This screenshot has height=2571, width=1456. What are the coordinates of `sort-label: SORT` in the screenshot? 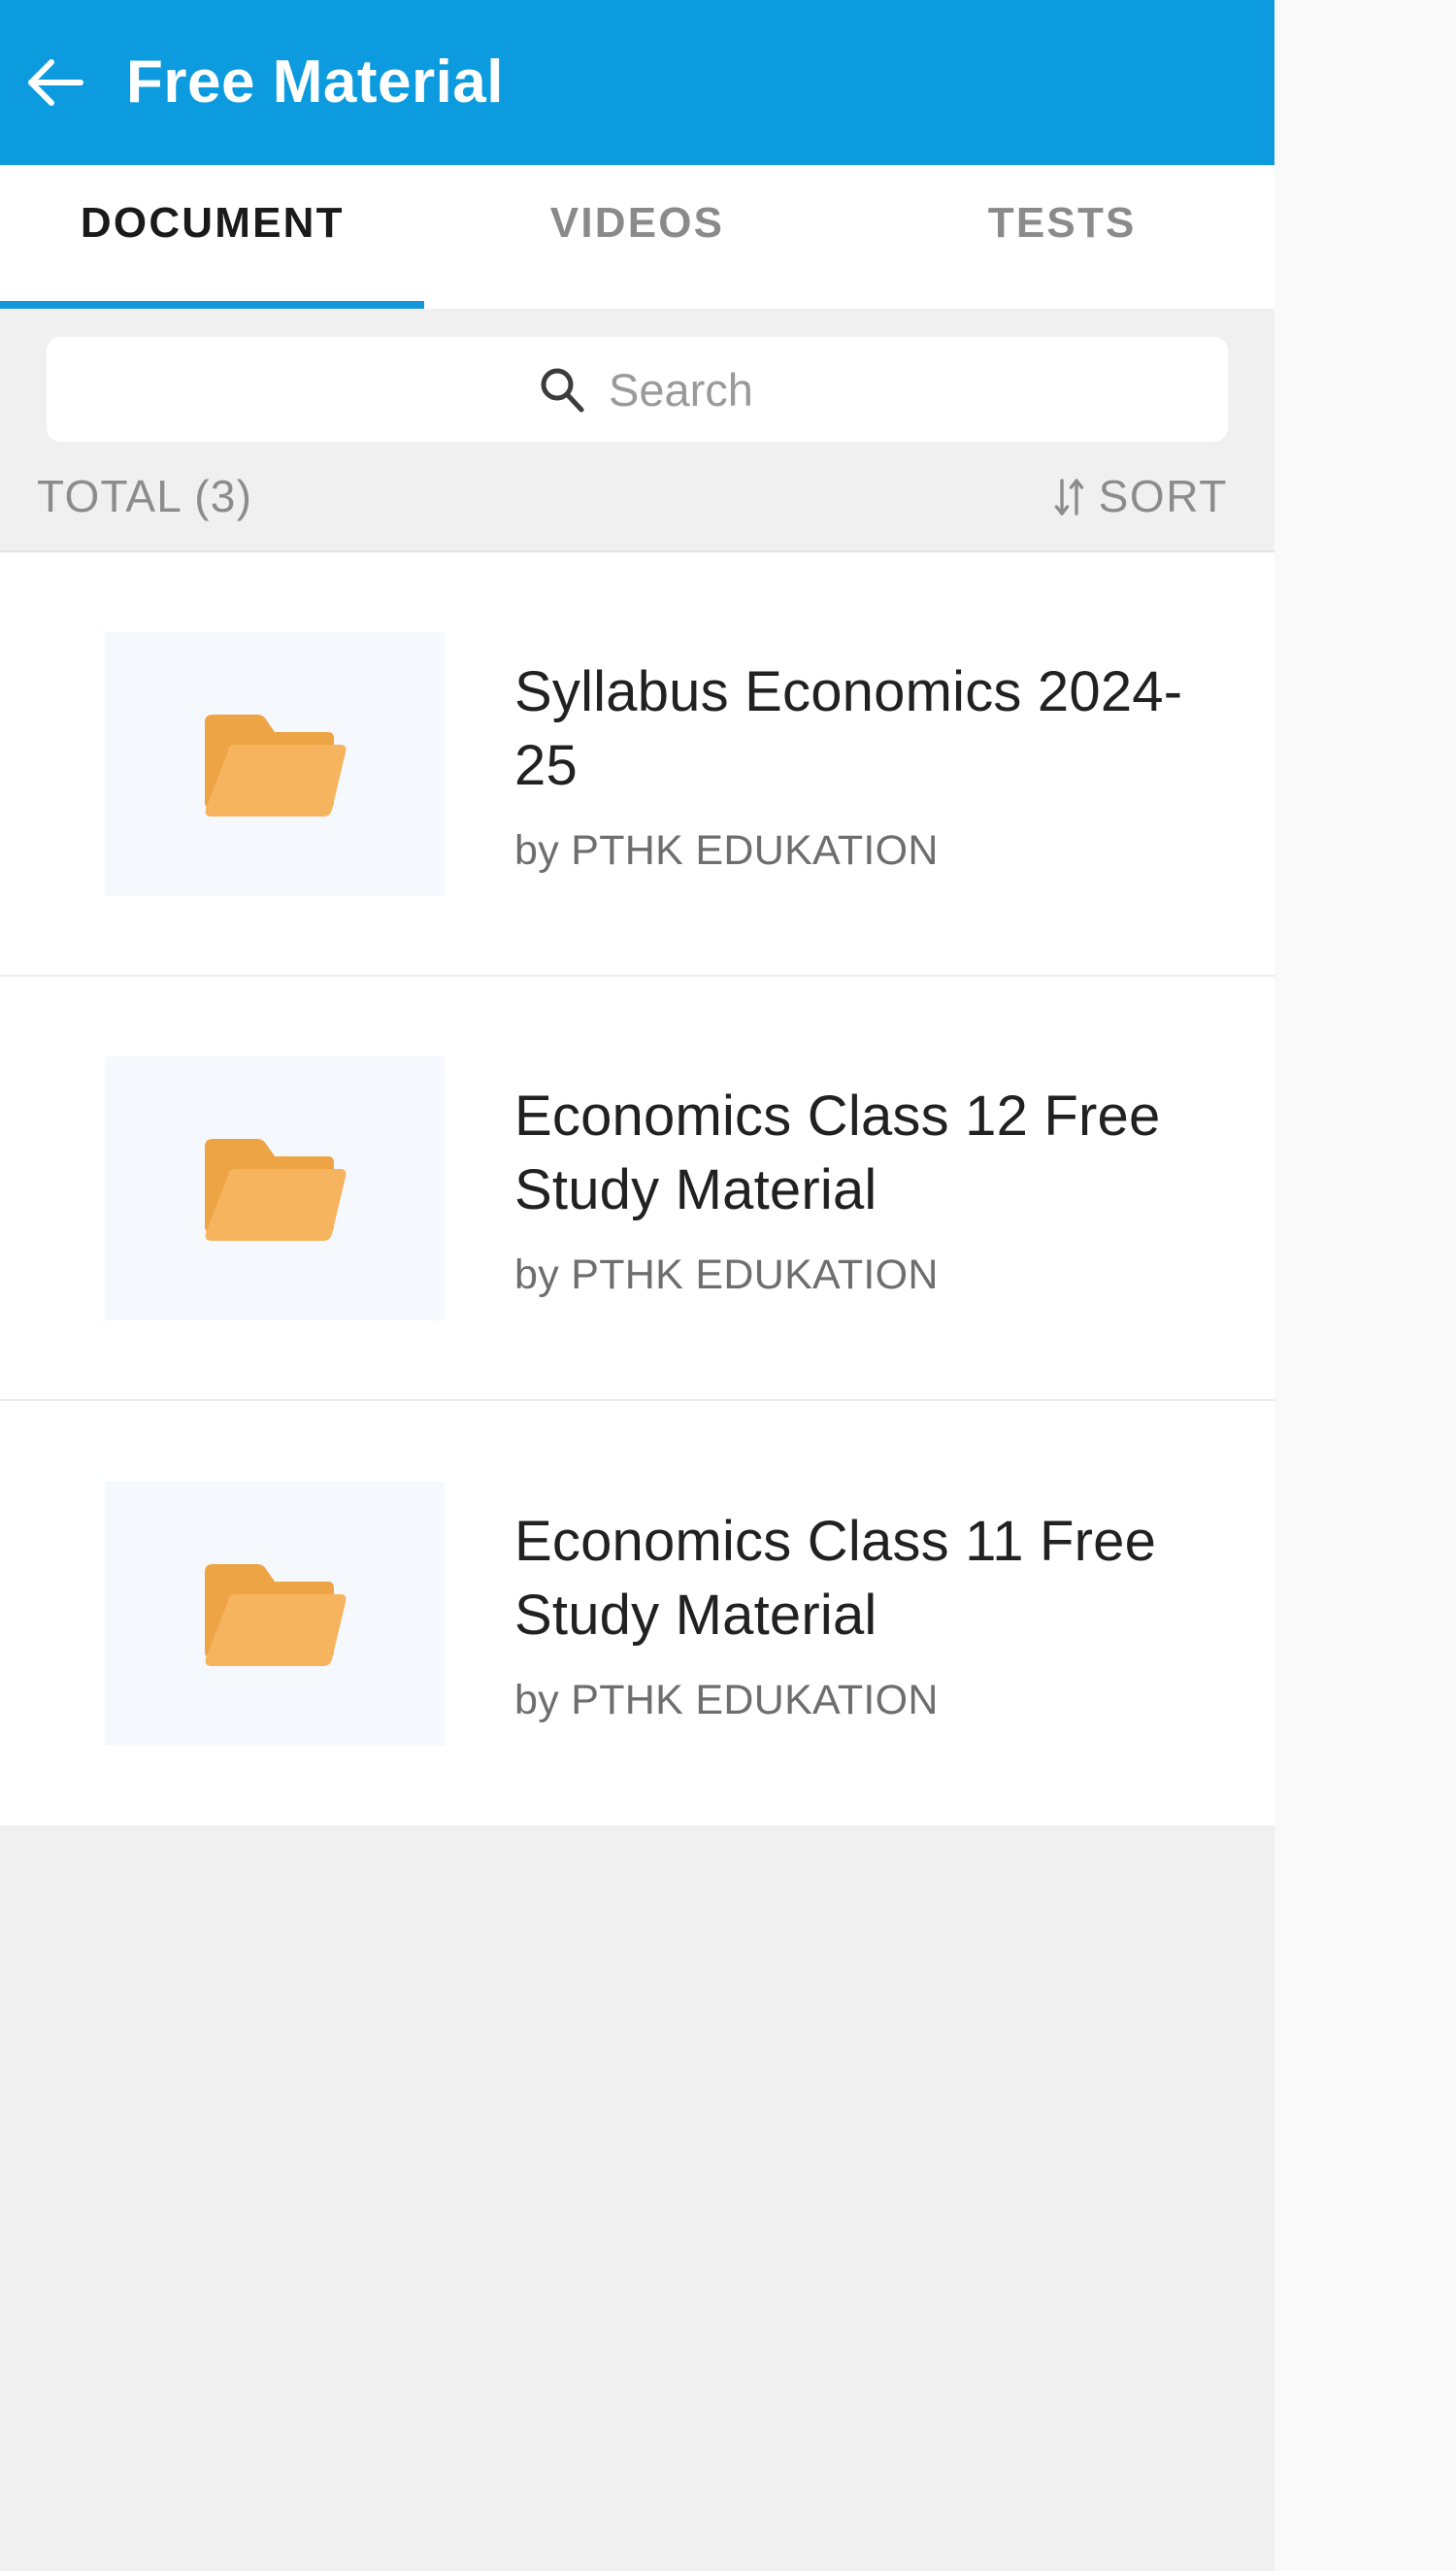 It's located at (1163, 496).